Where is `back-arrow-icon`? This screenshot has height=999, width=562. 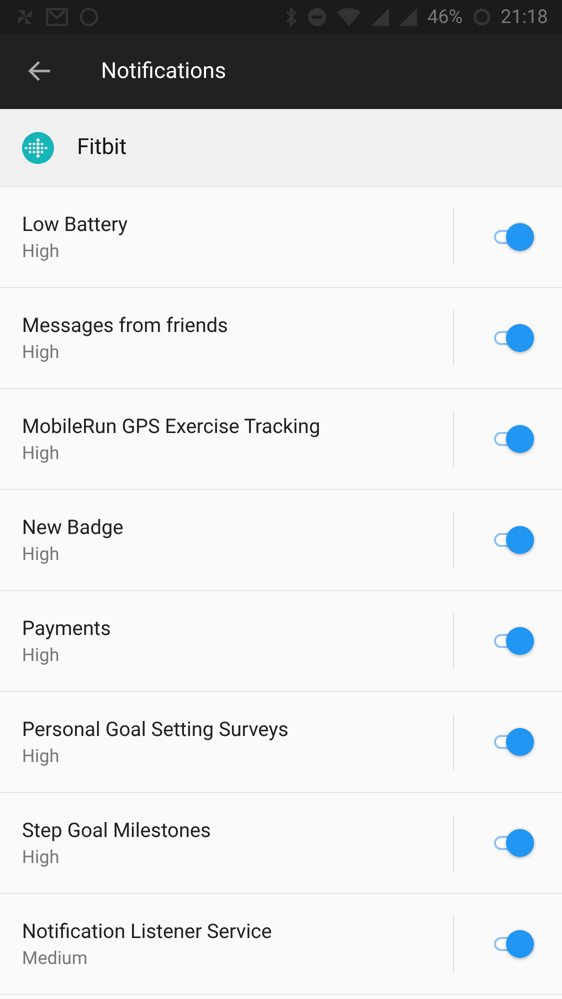
back-arrow-icon is located at coordinates (40, 71).